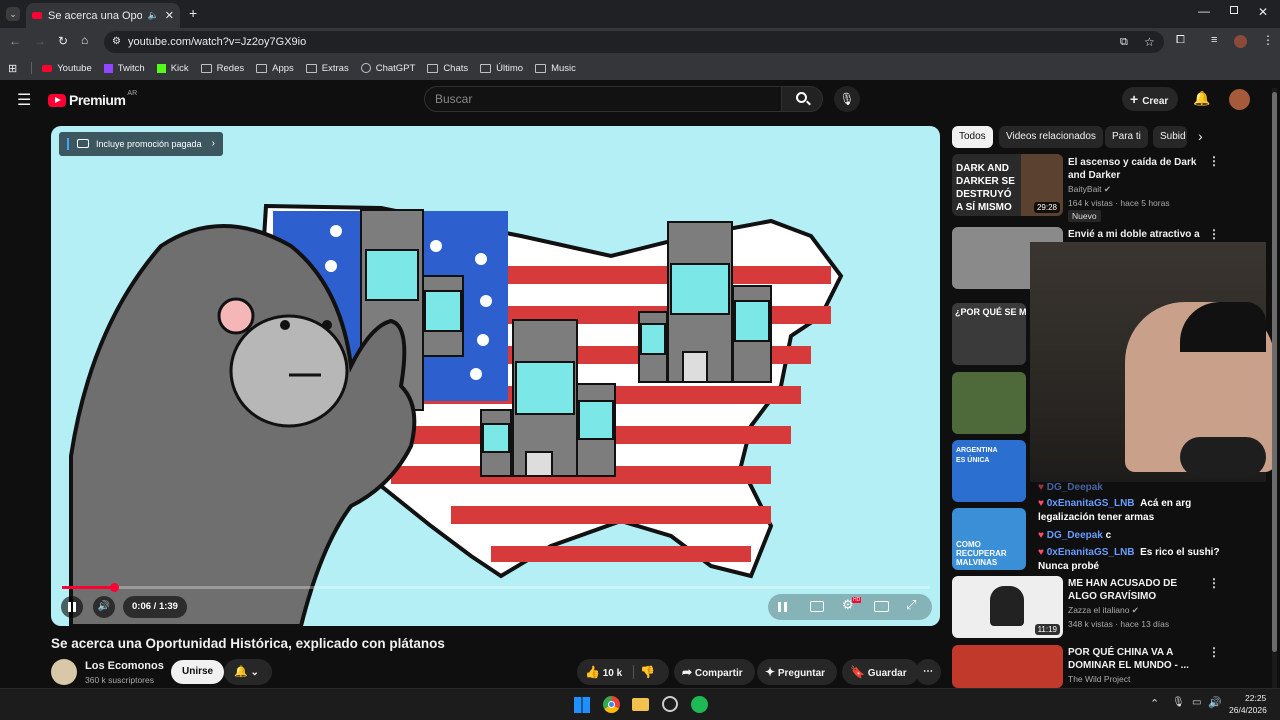  Describe the element at coordinates (847, 99) in the screenshot. I see `voice-search-icon: 🎙` at that location.